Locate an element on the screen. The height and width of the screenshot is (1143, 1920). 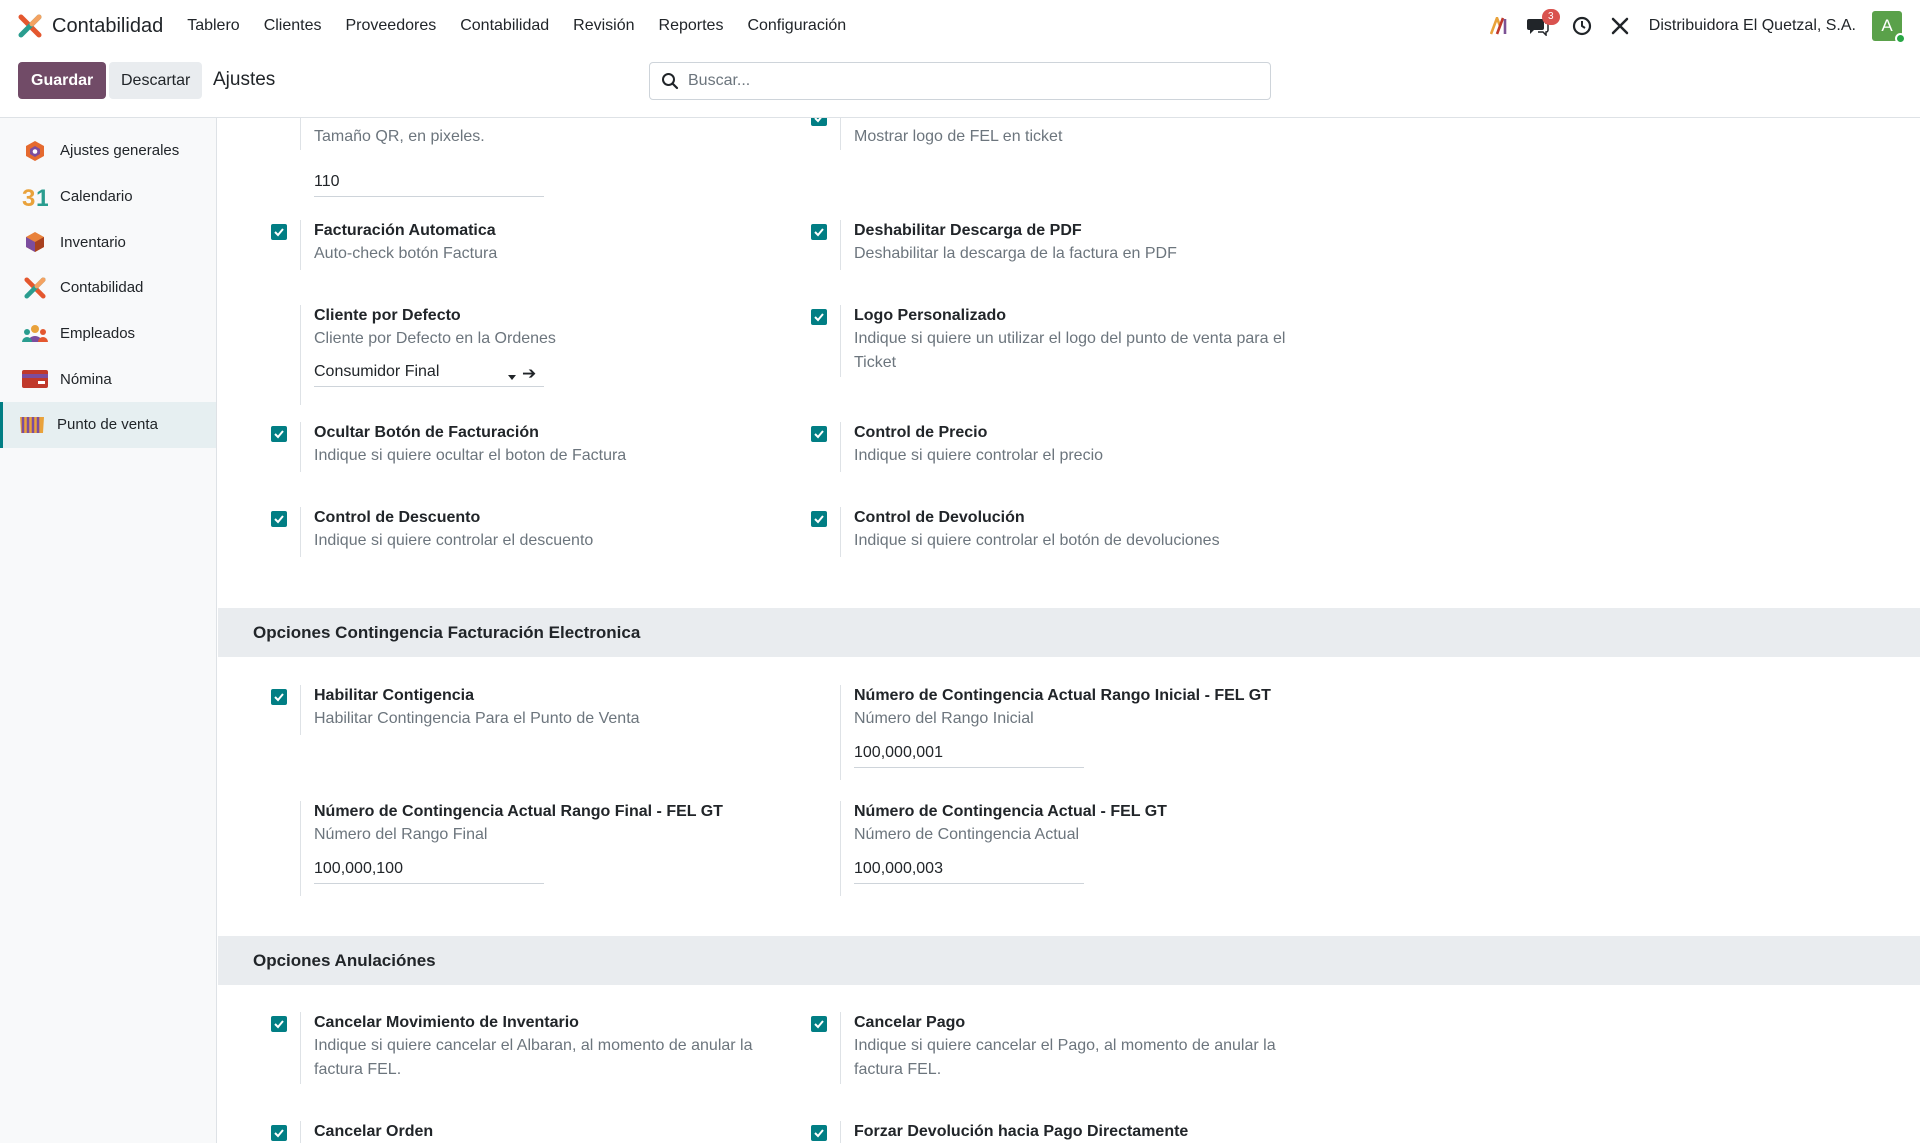
custom-logo-checkbox is located at coordinates (819, 317).